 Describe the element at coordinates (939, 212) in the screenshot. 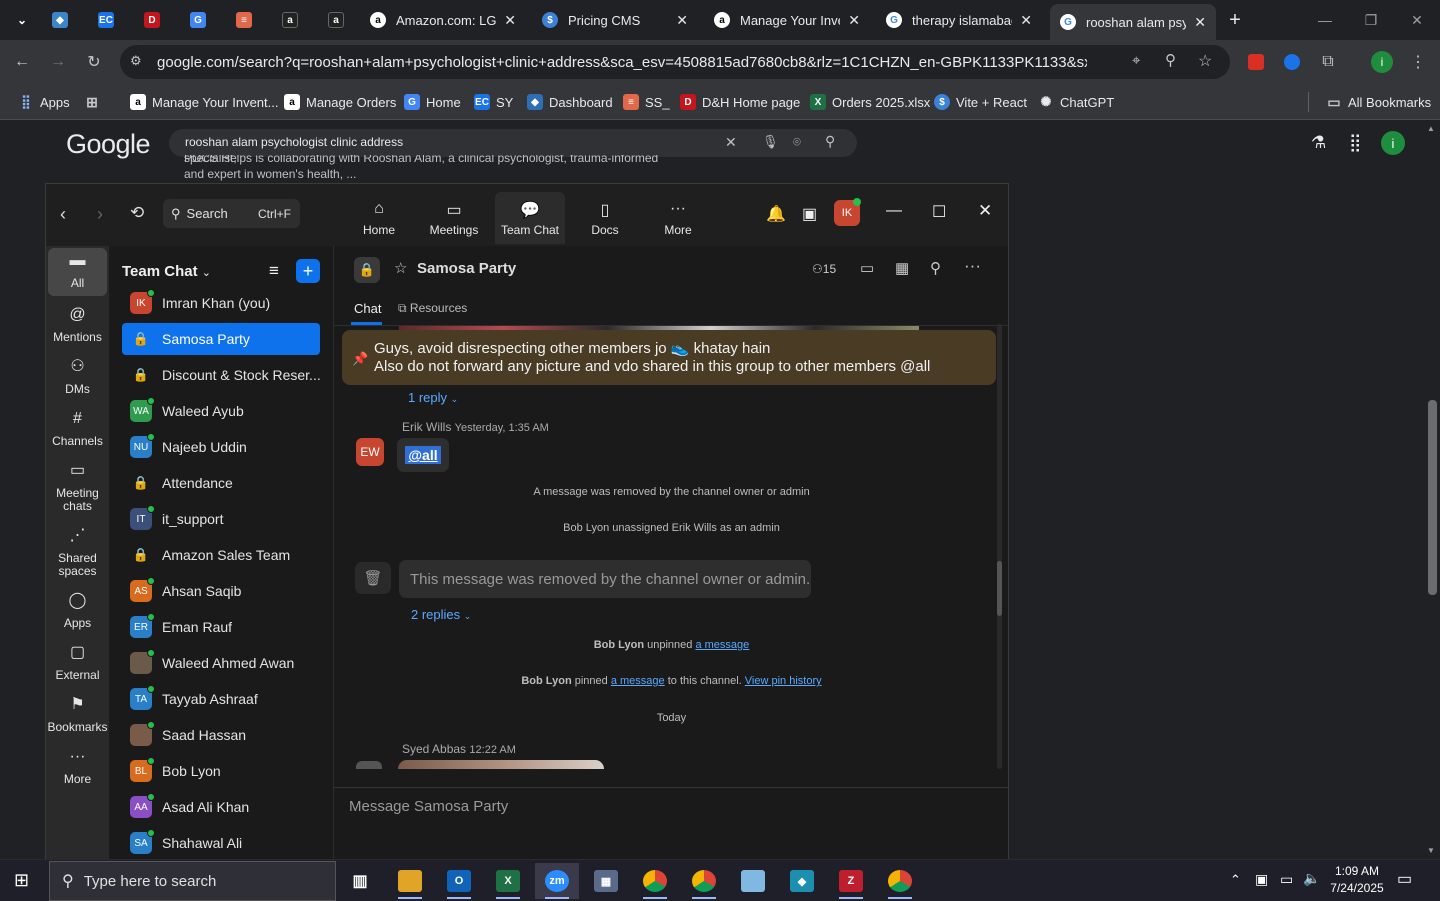

I see `maximize-icon: ☐` at that location.